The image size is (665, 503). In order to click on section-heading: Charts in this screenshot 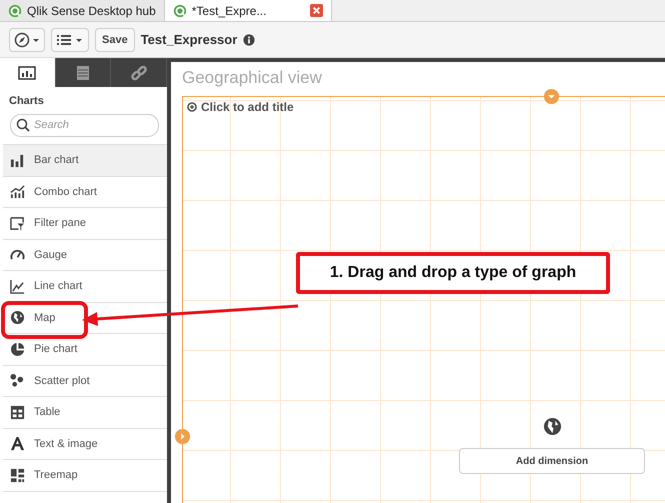, I will do `click(26, 101)`.